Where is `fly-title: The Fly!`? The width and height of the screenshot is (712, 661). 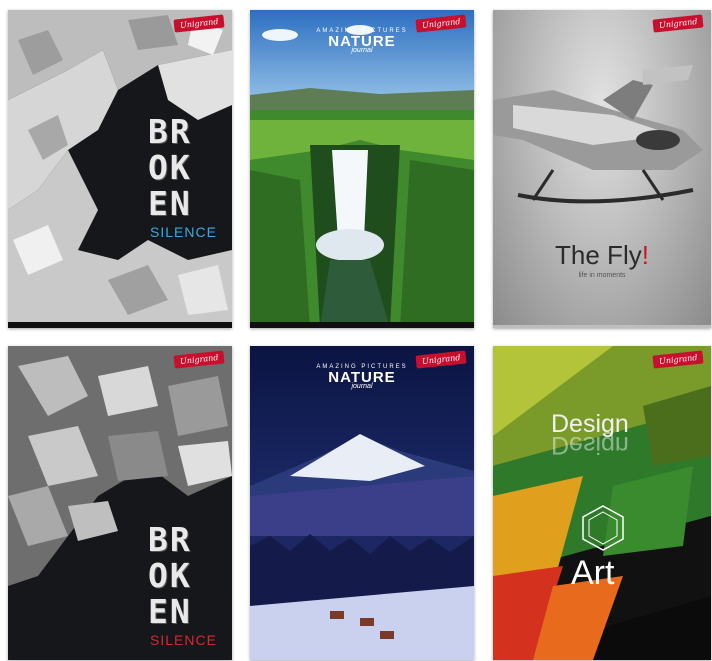
fly-title: The Fly! is located at coordinates (602, 255).